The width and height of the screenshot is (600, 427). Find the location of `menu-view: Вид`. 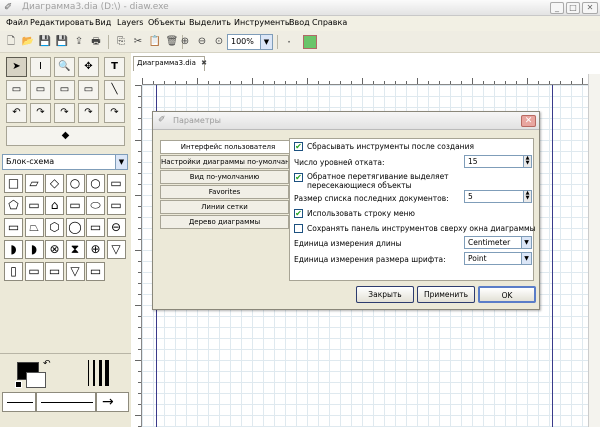

menu-view: Вид is located at coordinates (103, 22).